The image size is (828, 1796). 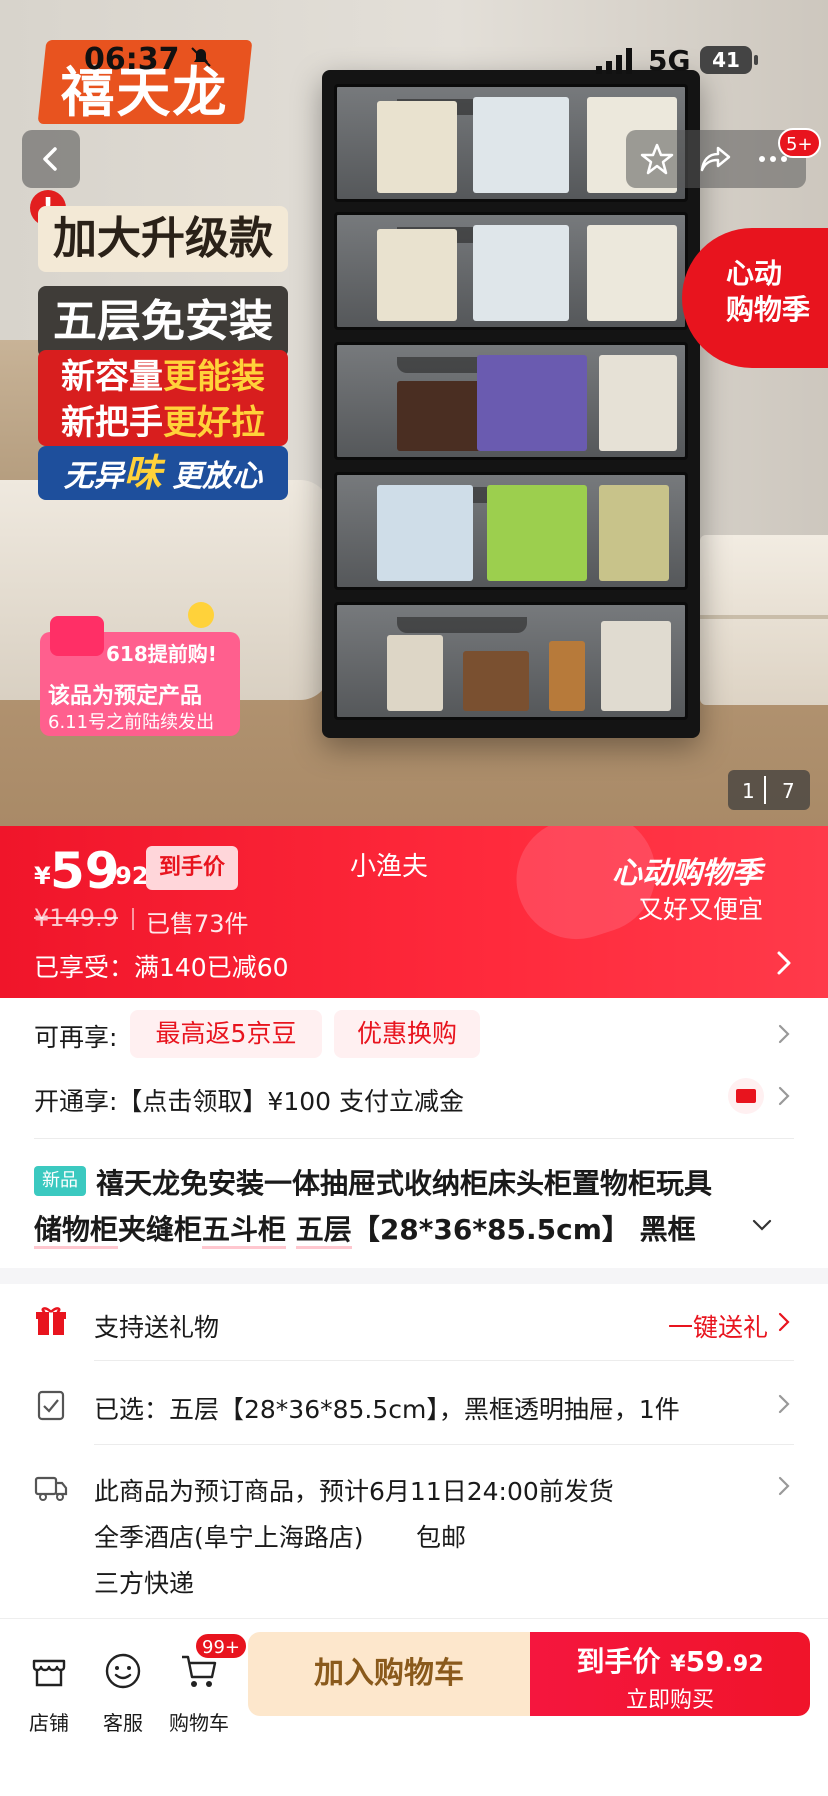 I want to click on product-title-line2: 储物柜夹缝柜五斗柜 五层【28*36*85.5cm】 黑框, so click(x=365, y=1228).